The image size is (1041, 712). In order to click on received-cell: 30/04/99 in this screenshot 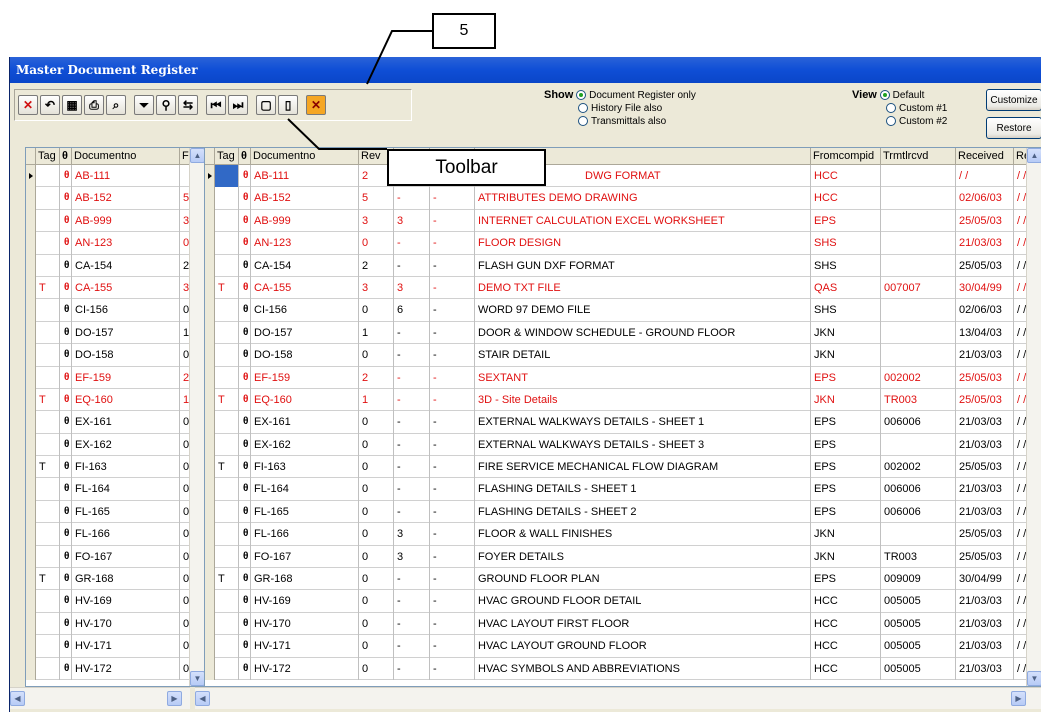, I will do `click(985, 288)`.